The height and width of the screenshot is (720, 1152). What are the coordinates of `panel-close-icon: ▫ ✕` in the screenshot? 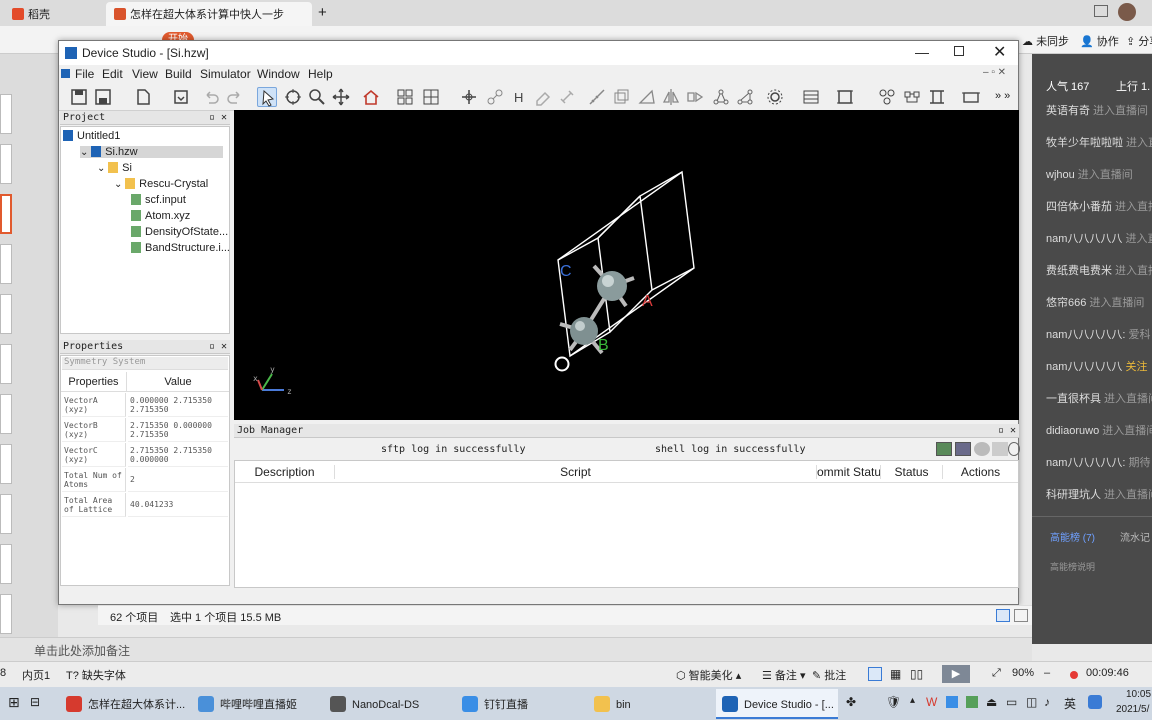 It's located at (1007, 431).